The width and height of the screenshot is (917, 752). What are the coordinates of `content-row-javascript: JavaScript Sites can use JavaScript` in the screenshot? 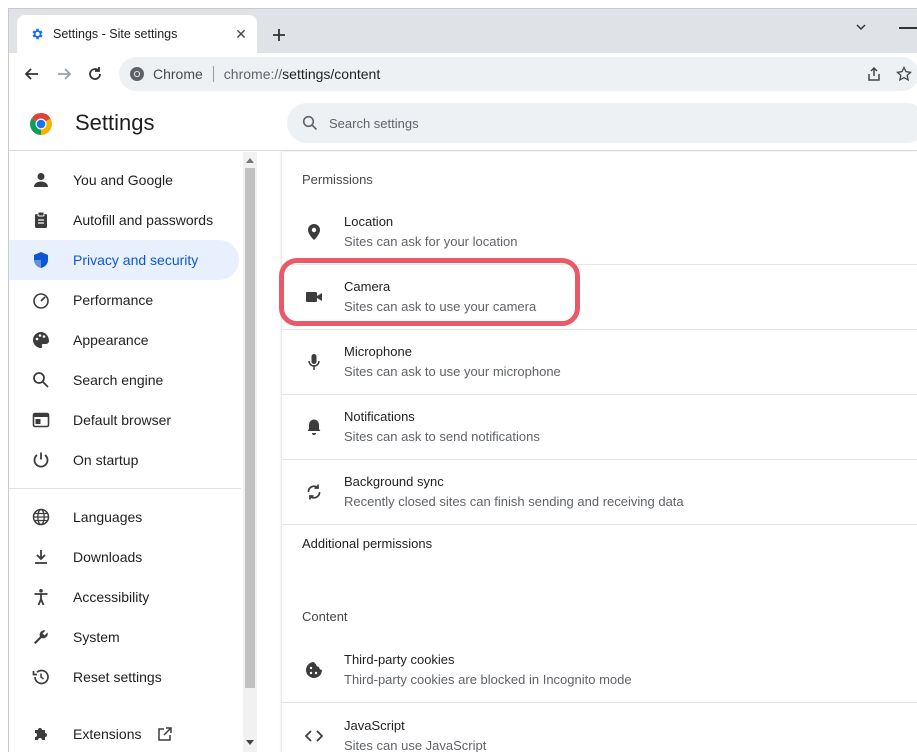 It's located at (599, 727).